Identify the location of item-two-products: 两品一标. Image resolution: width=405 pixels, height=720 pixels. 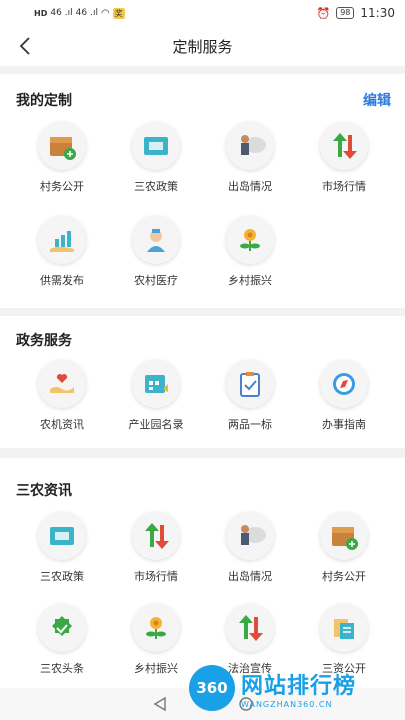
(250, 396).